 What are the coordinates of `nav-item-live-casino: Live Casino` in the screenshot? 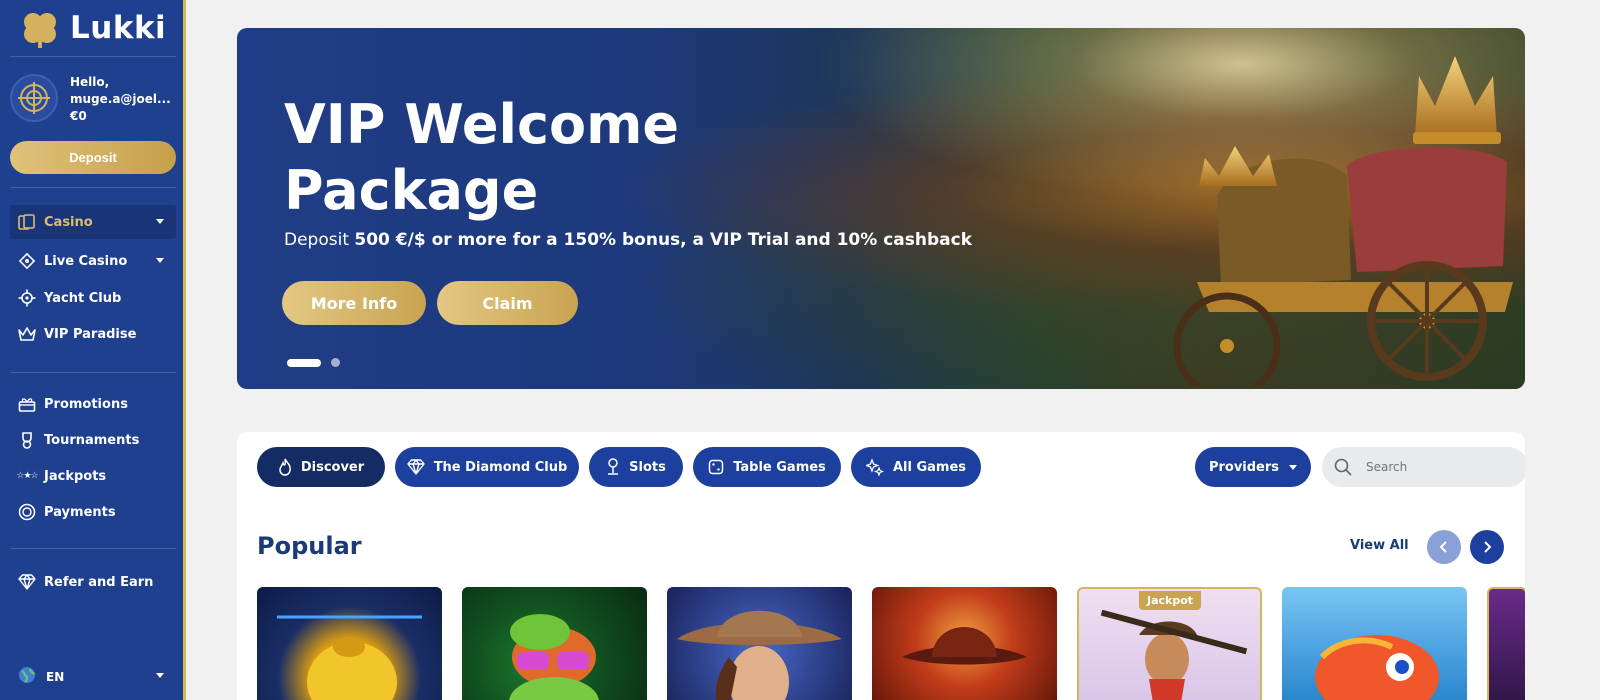 It's located at (93, 261).